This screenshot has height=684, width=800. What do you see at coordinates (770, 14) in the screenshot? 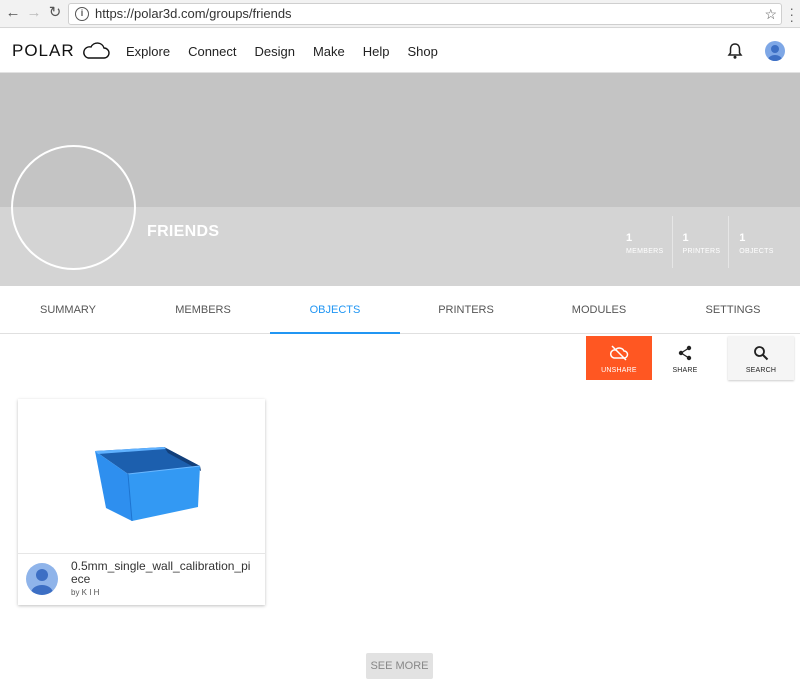
I see `bookmark-star-icon: ☆` at bounding box center [770, 14].